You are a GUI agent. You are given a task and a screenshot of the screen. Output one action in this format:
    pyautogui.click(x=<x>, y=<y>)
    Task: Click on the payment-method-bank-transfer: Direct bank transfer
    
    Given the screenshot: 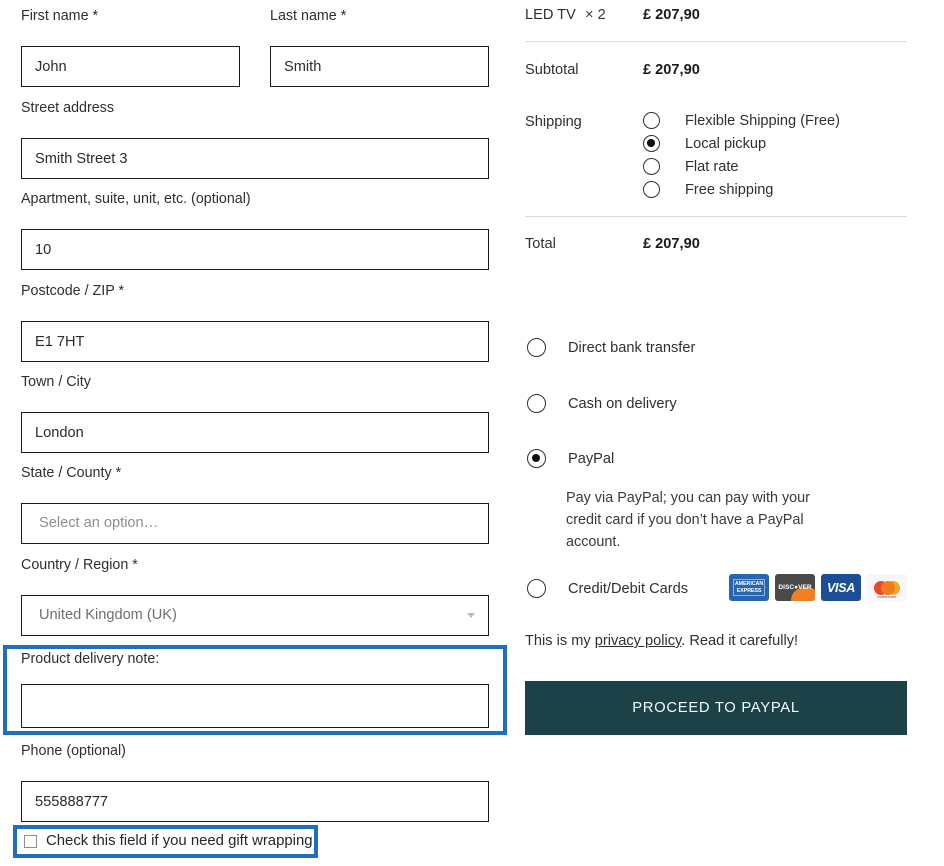 What is the action you would take?
    pyautogui.click(x=611, y=347)
    